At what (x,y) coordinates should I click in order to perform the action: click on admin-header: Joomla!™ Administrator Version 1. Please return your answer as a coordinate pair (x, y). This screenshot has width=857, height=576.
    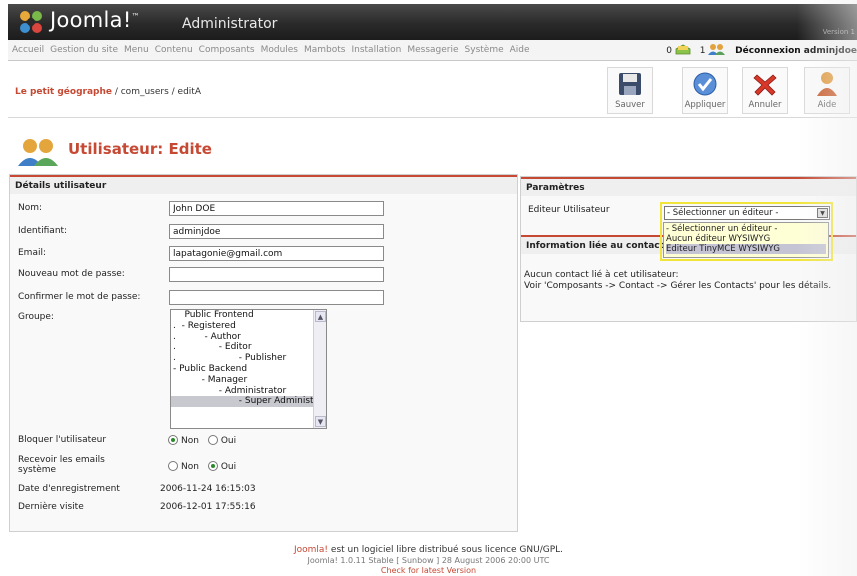
    Looking at the image, I should click on (432, 22).